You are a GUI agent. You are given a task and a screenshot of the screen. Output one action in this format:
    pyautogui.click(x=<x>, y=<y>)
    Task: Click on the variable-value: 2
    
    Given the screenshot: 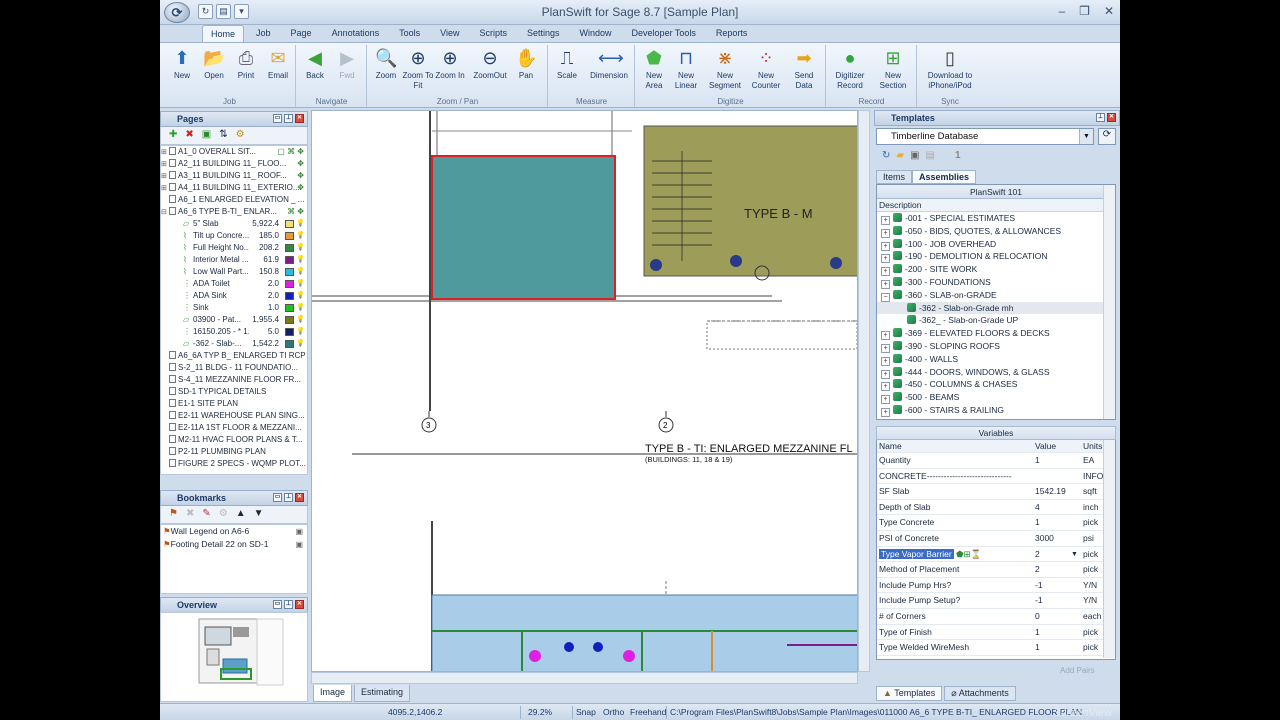 What is the action you would take?
    pyautogui.click(x=1057, y=570)
    